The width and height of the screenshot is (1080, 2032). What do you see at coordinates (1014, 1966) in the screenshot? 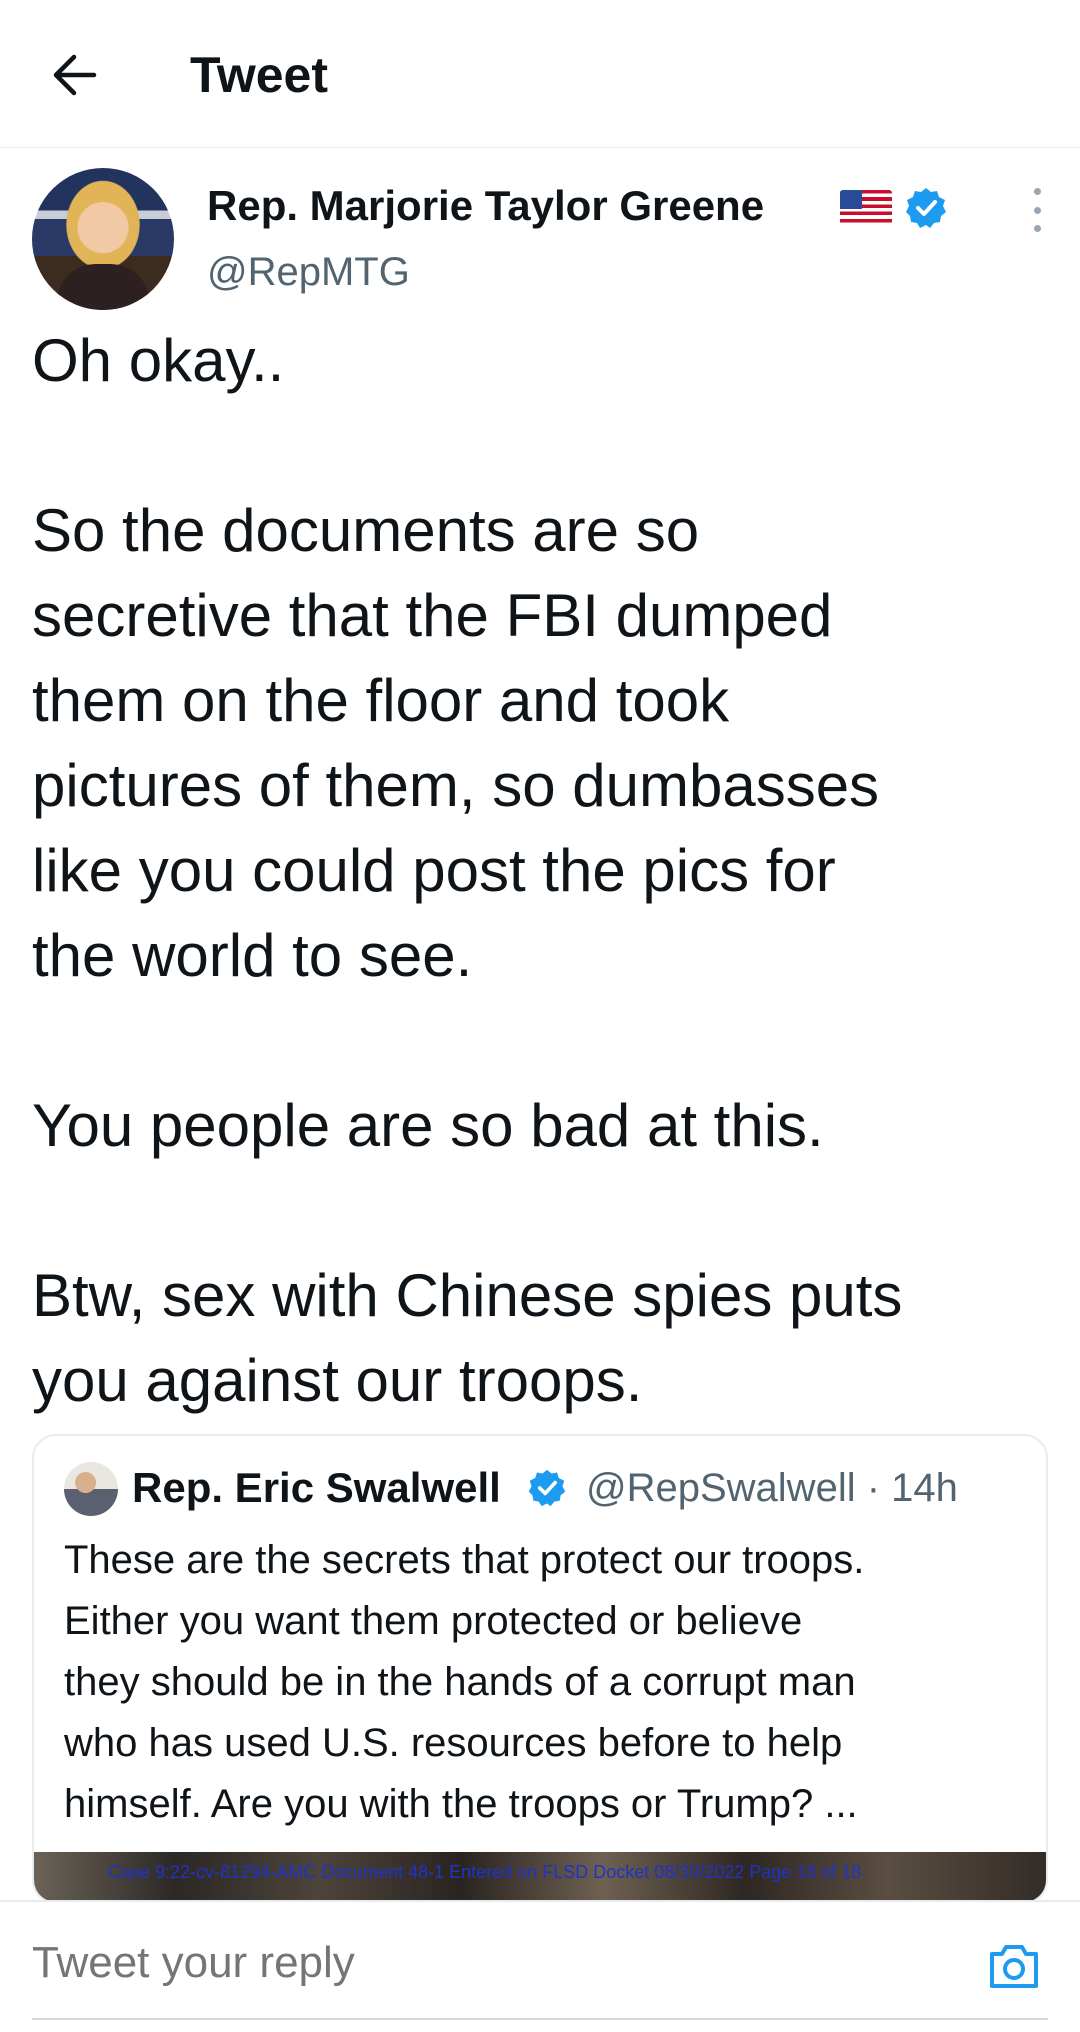
I see `camera-icon` at bounding box center [1014, 1966].